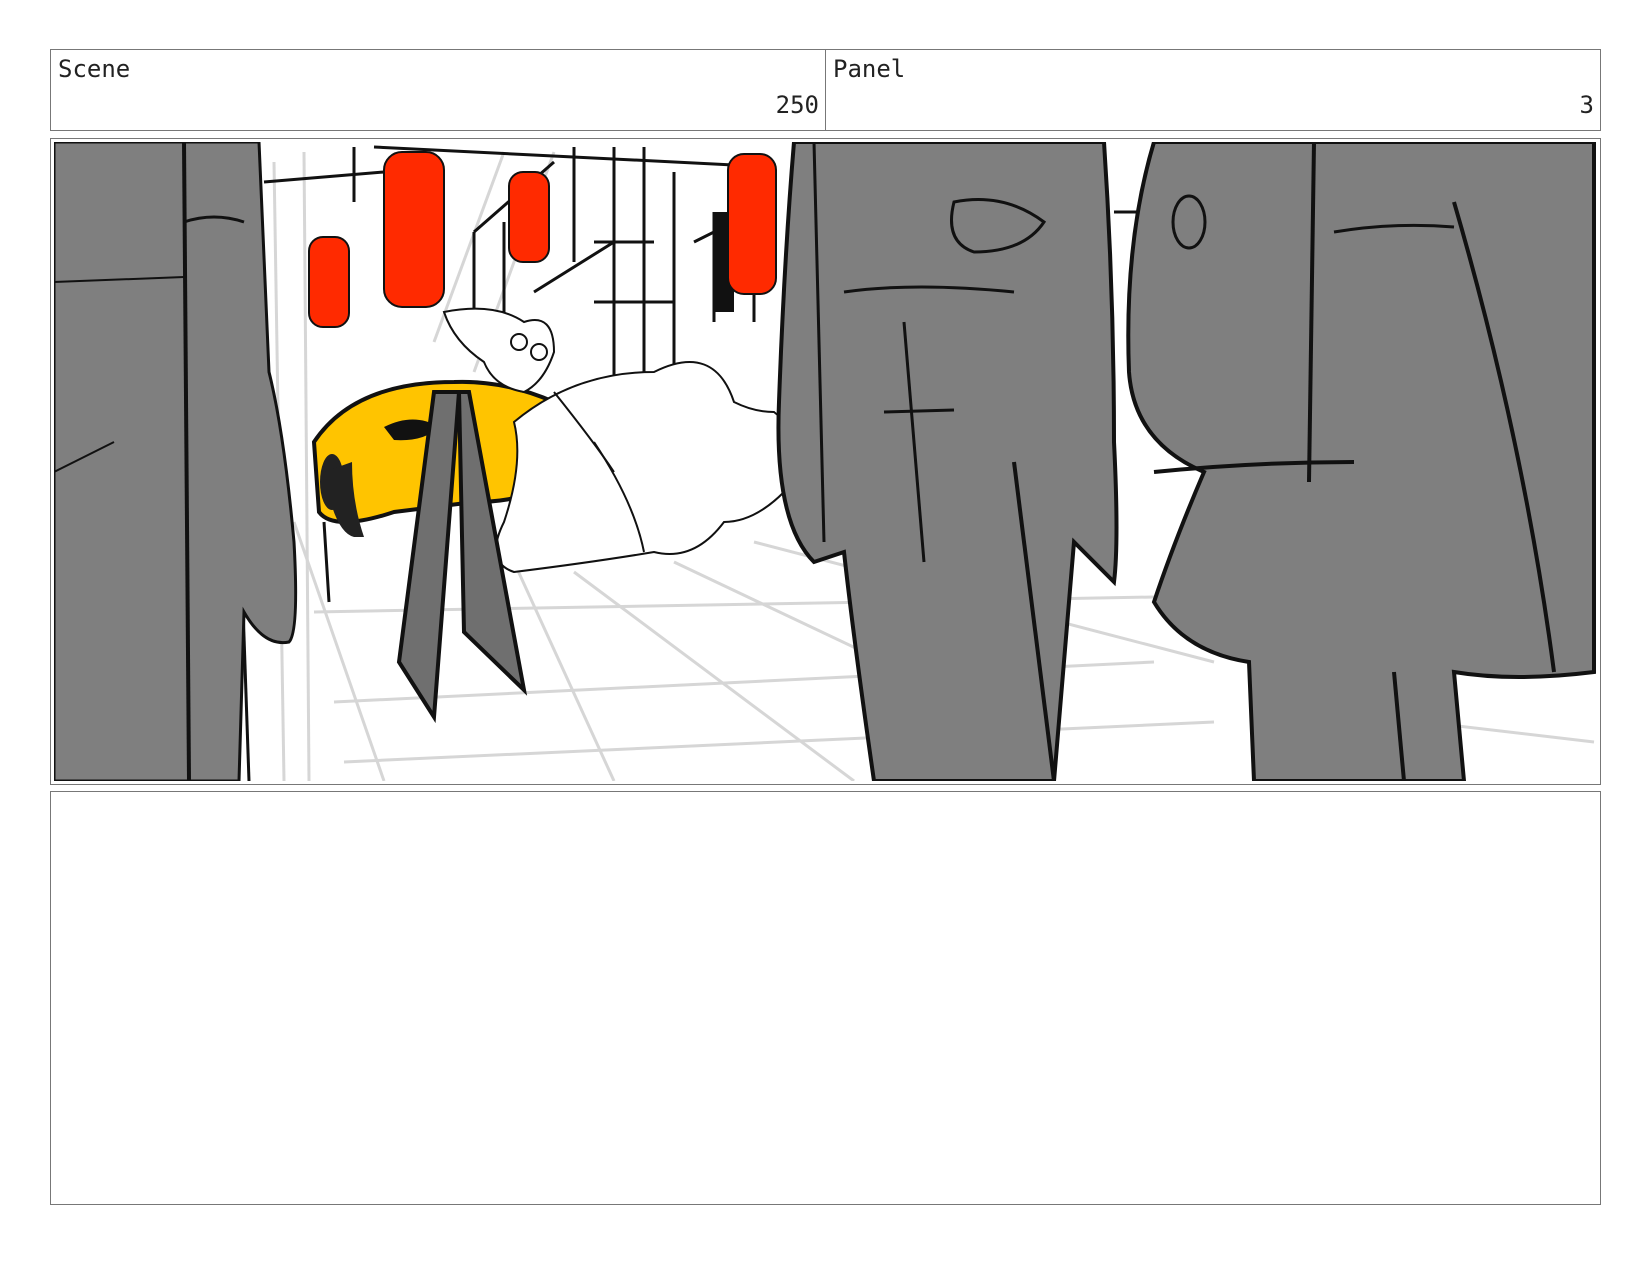 The height and width of the screenshot is (1275, 1650). I want to click on panel-cell: Panel 3, so click(1212, 90).